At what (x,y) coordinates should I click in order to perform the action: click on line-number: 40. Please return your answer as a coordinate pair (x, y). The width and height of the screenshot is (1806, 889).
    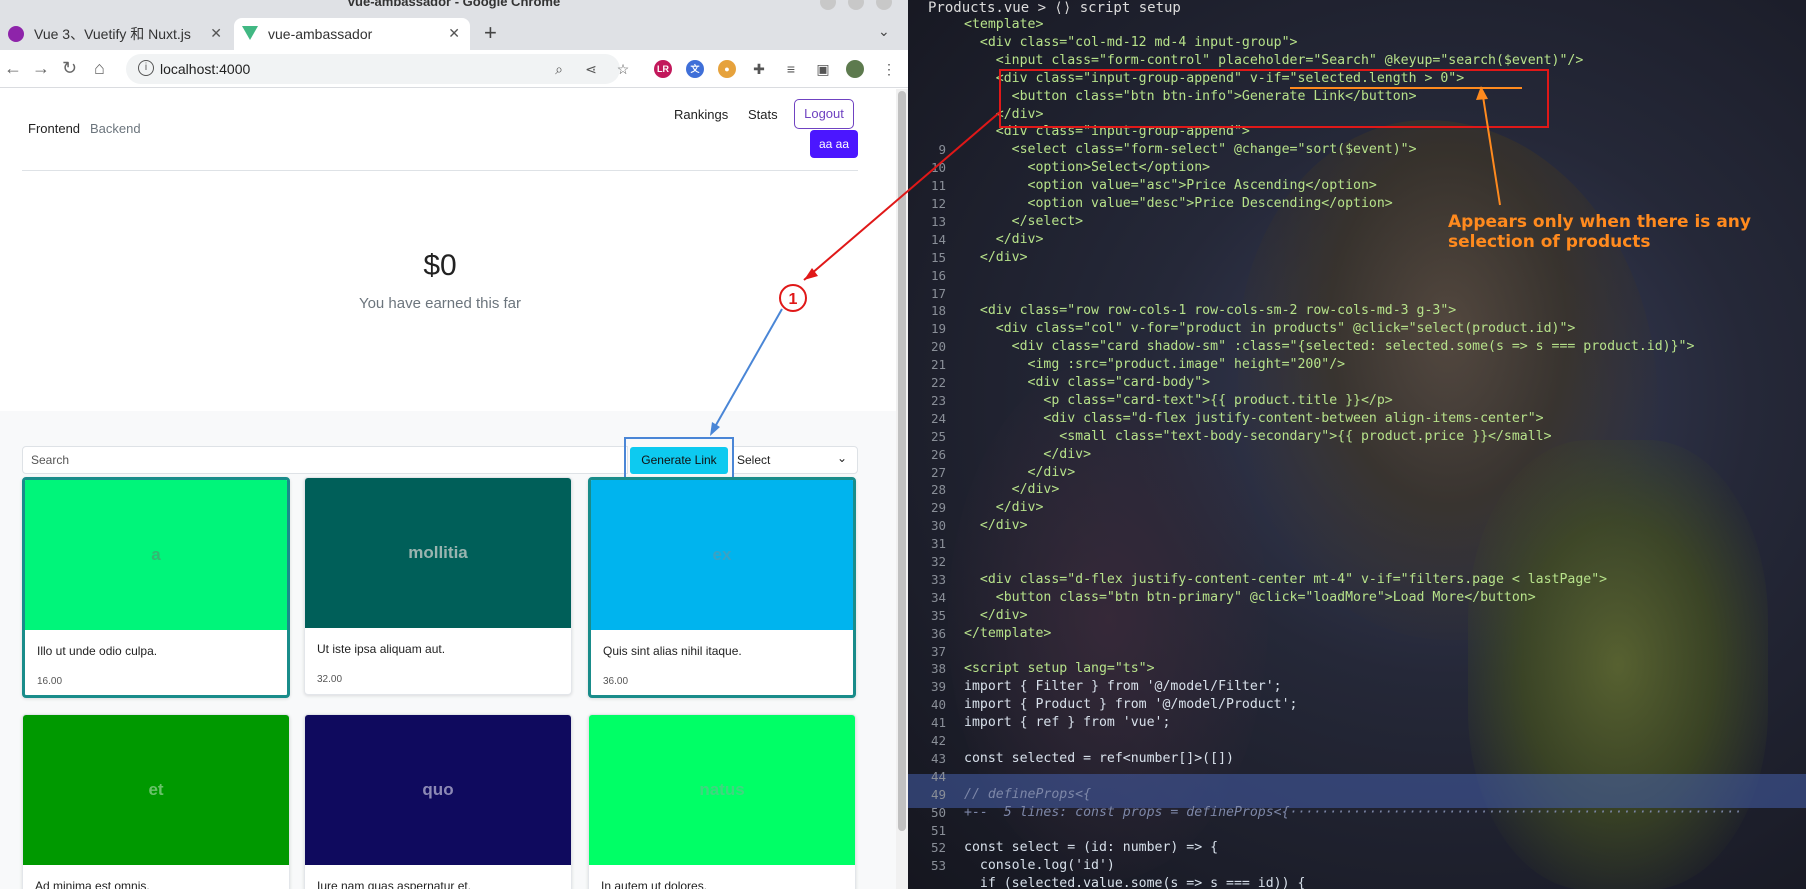
    Looking at the image, I should click on (938, 705).